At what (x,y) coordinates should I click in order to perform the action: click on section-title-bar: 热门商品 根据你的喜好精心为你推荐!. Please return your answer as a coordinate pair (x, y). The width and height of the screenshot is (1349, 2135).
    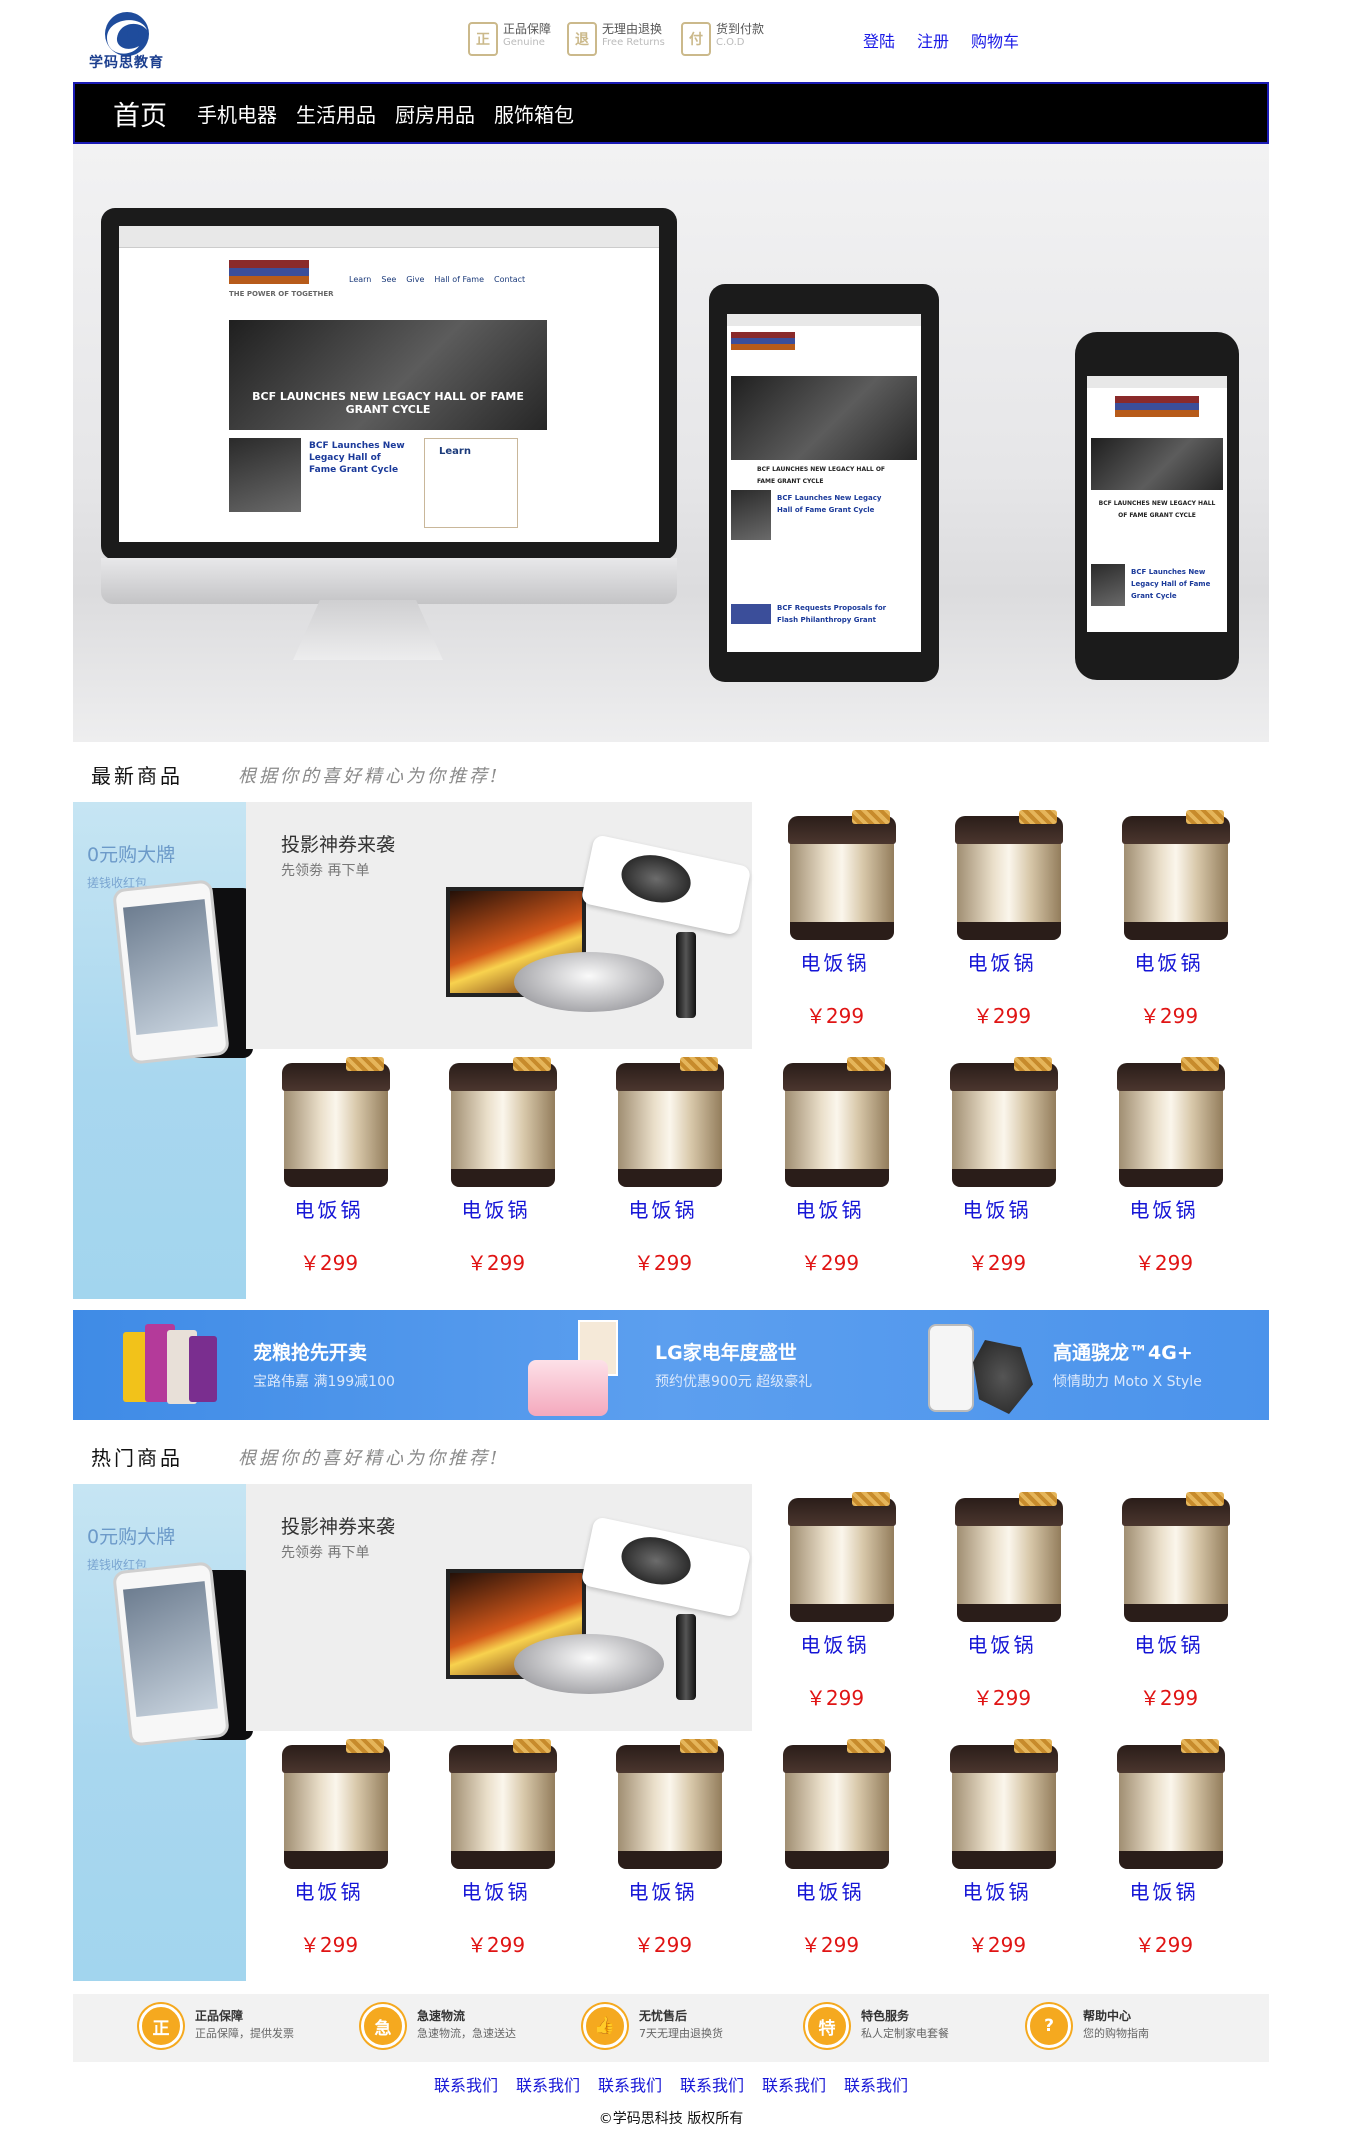
    Looking at the image, I should click on (671, 1457).